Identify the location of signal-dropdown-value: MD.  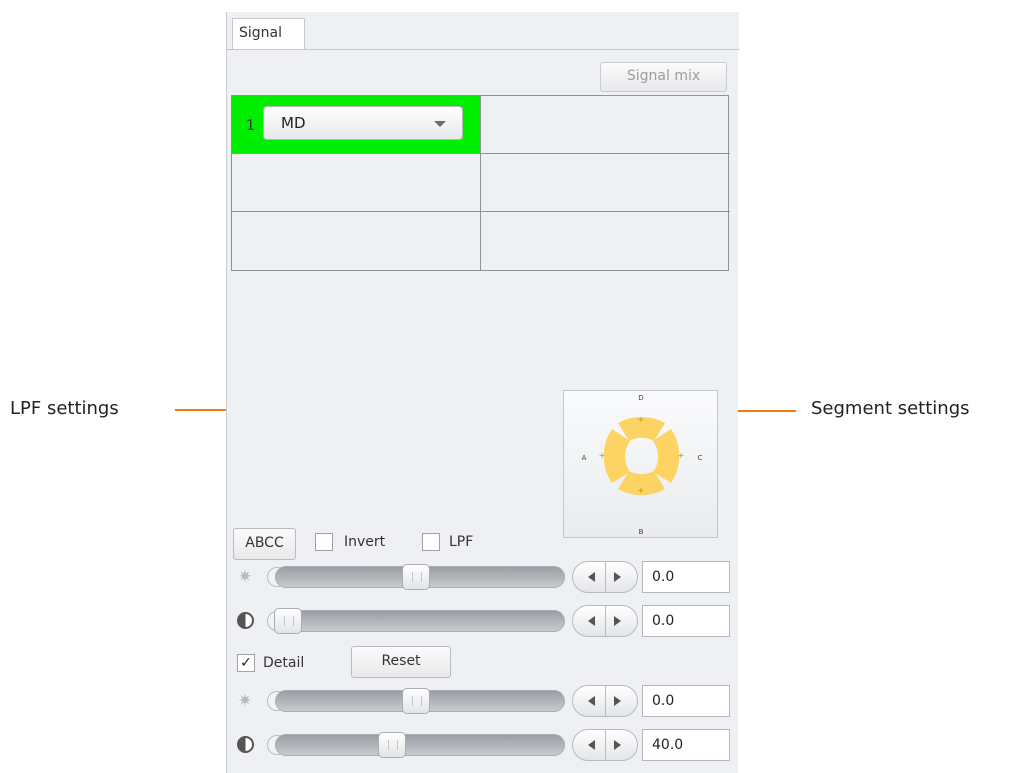
(293, 123).